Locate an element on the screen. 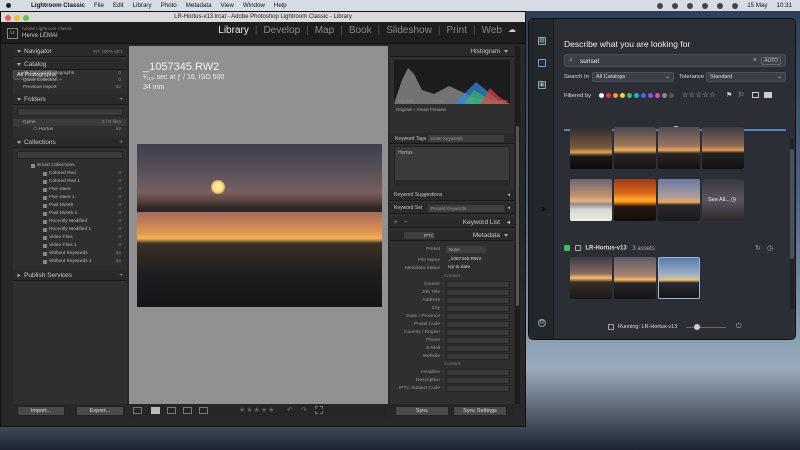 This screenshot has width=800, height=450. add-keyword-icon: + is located at coordinates (396, 222).